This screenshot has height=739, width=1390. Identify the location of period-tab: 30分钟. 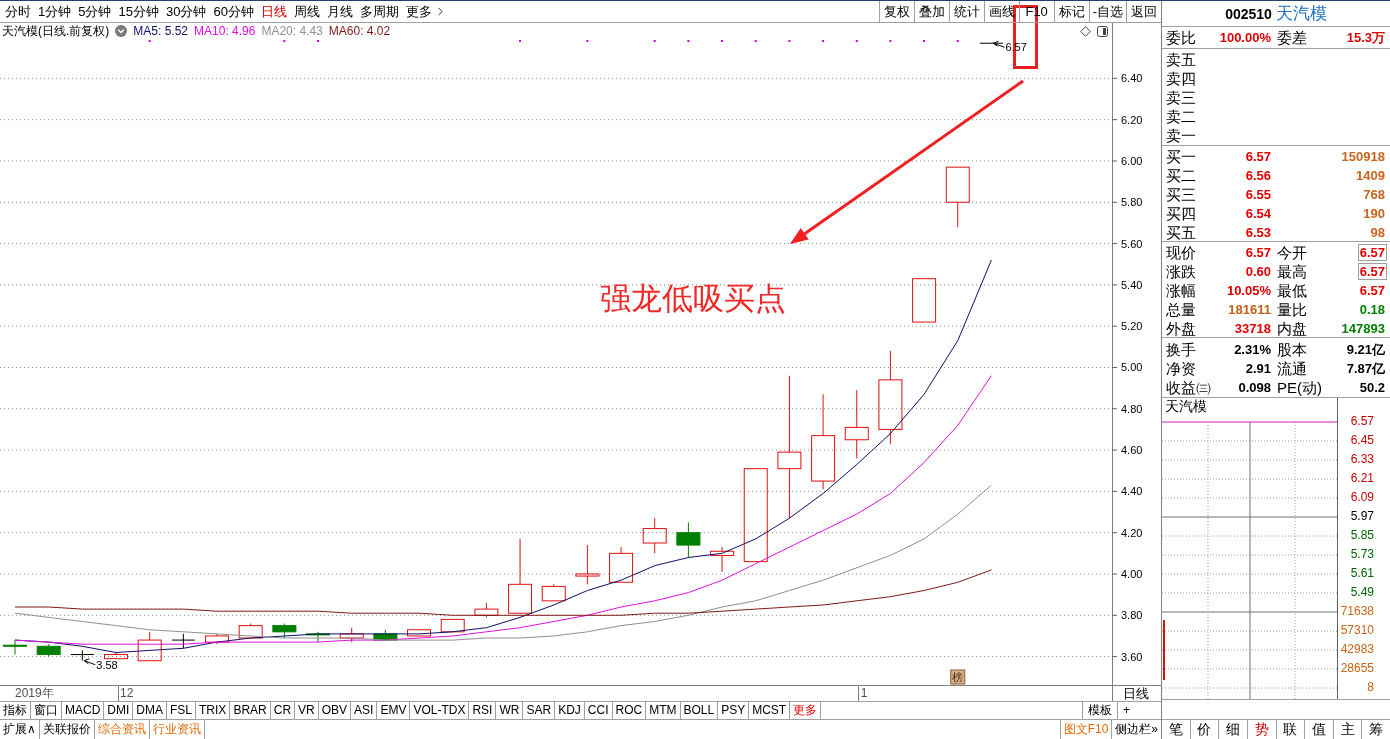
(186, 11).